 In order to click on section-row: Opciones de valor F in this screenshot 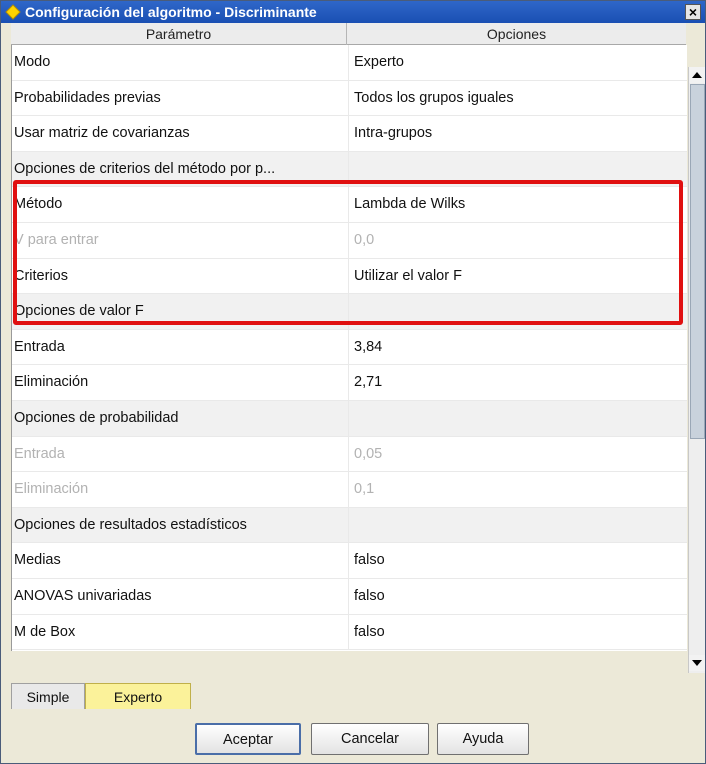, I will do `click(349, 312)`.